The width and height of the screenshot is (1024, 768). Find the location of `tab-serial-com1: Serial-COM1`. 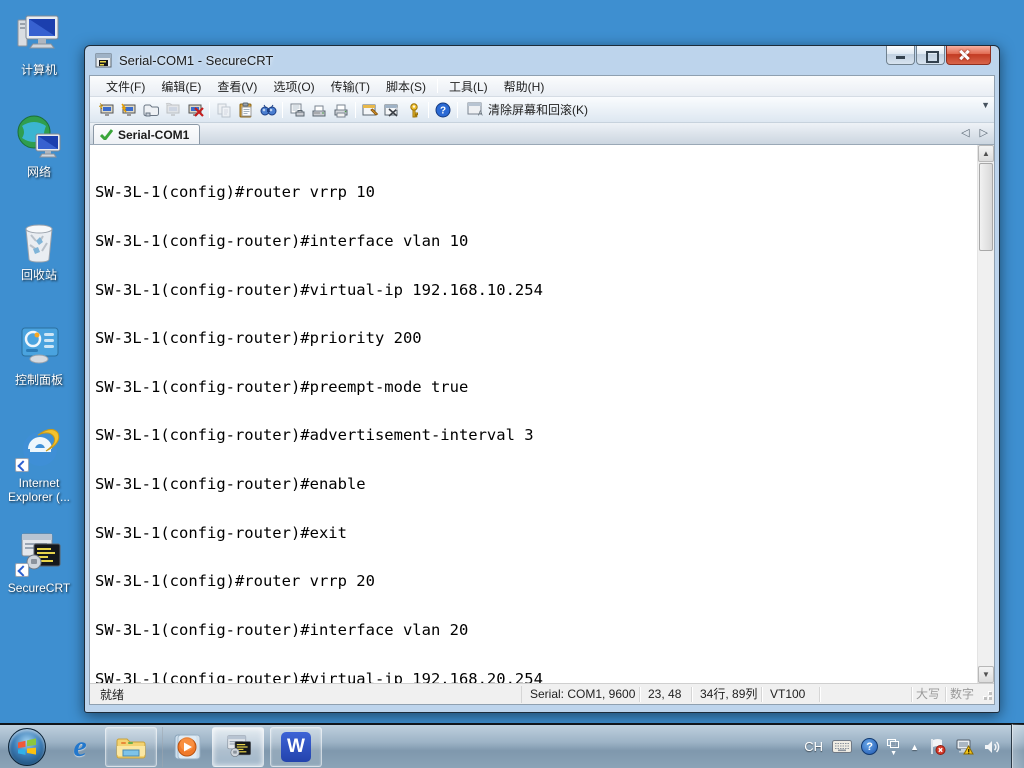

tab-serial-com1: Serial-COM1 is located at coordinates (147, 134).